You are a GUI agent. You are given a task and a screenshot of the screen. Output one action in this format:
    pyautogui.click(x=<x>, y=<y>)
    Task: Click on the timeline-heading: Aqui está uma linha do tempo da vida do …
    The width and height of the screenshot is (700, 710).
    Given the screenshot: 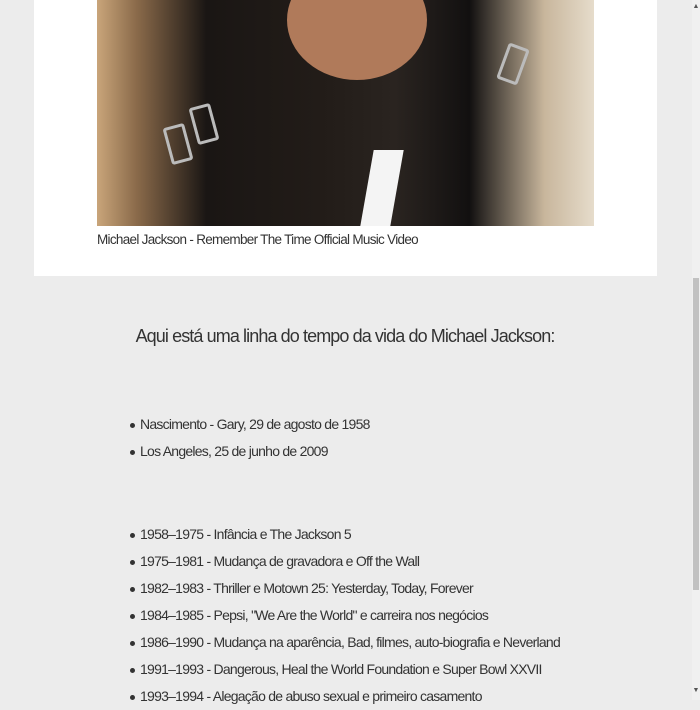 What is the action you would take?
    pyautogui.click(x=345, y=336)
    